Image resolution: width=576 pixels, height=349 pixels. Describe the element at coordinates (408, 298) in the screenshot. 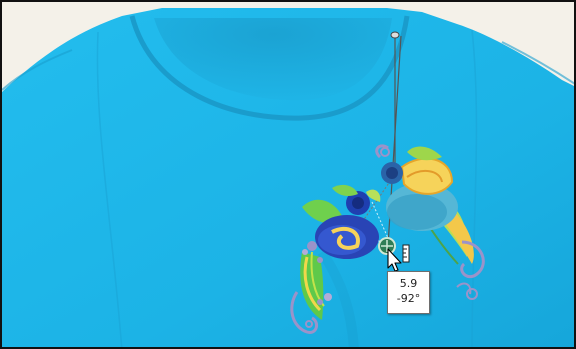

I see `tooltip-angle-value: -92°` at that location.